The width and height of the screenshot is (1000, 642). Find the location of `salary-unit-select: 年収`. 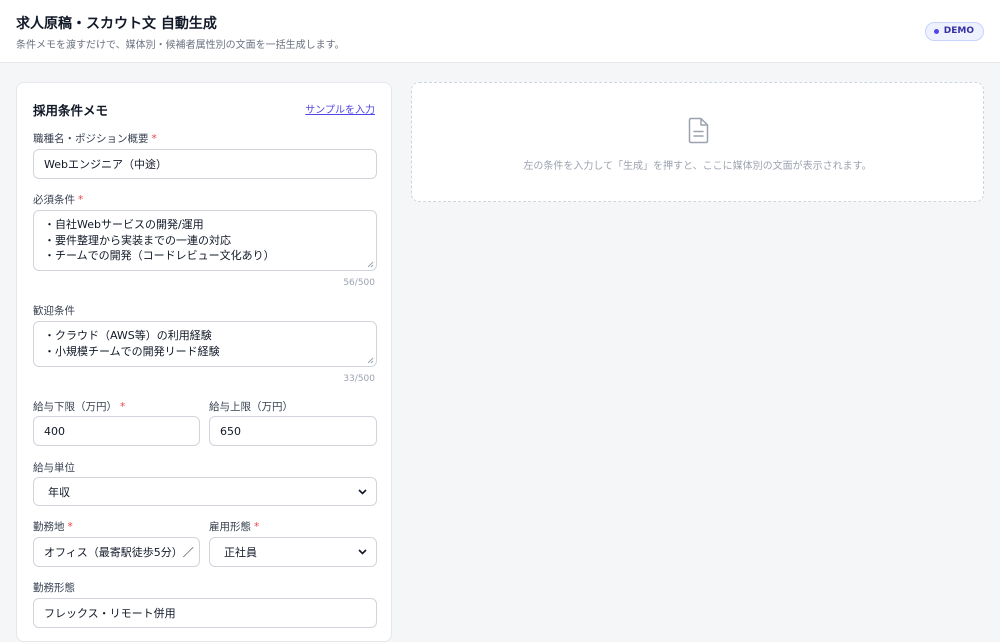

salary-unit-select: 年収 is located at coordinates (205, 491).